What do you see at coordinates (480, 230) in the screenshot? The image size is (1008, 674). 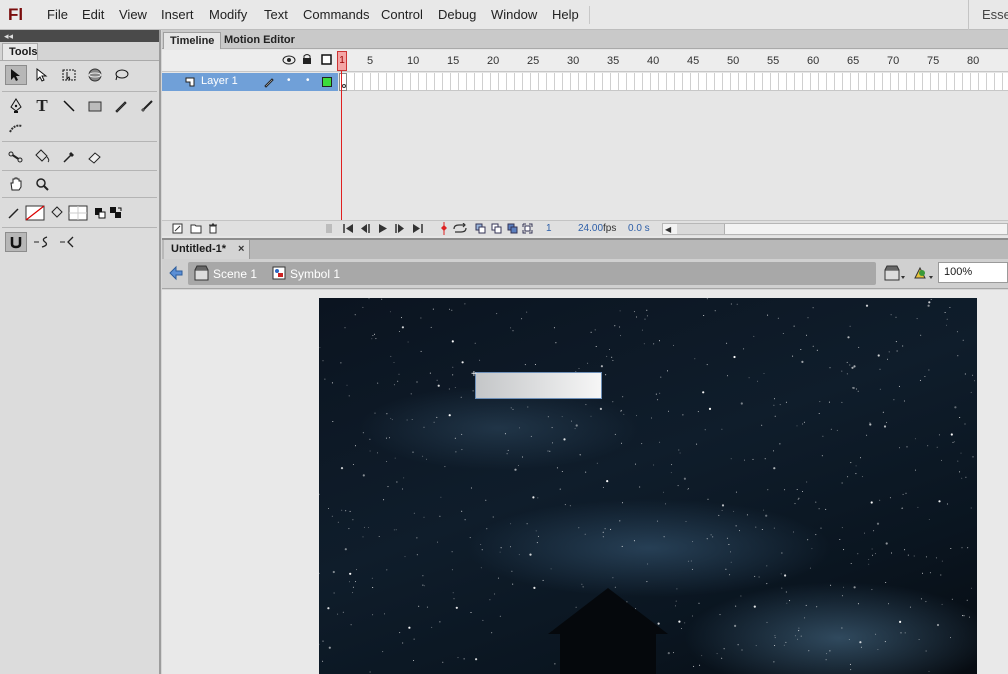 I see `onion-skin-icon` at bounding box center [480, 230].